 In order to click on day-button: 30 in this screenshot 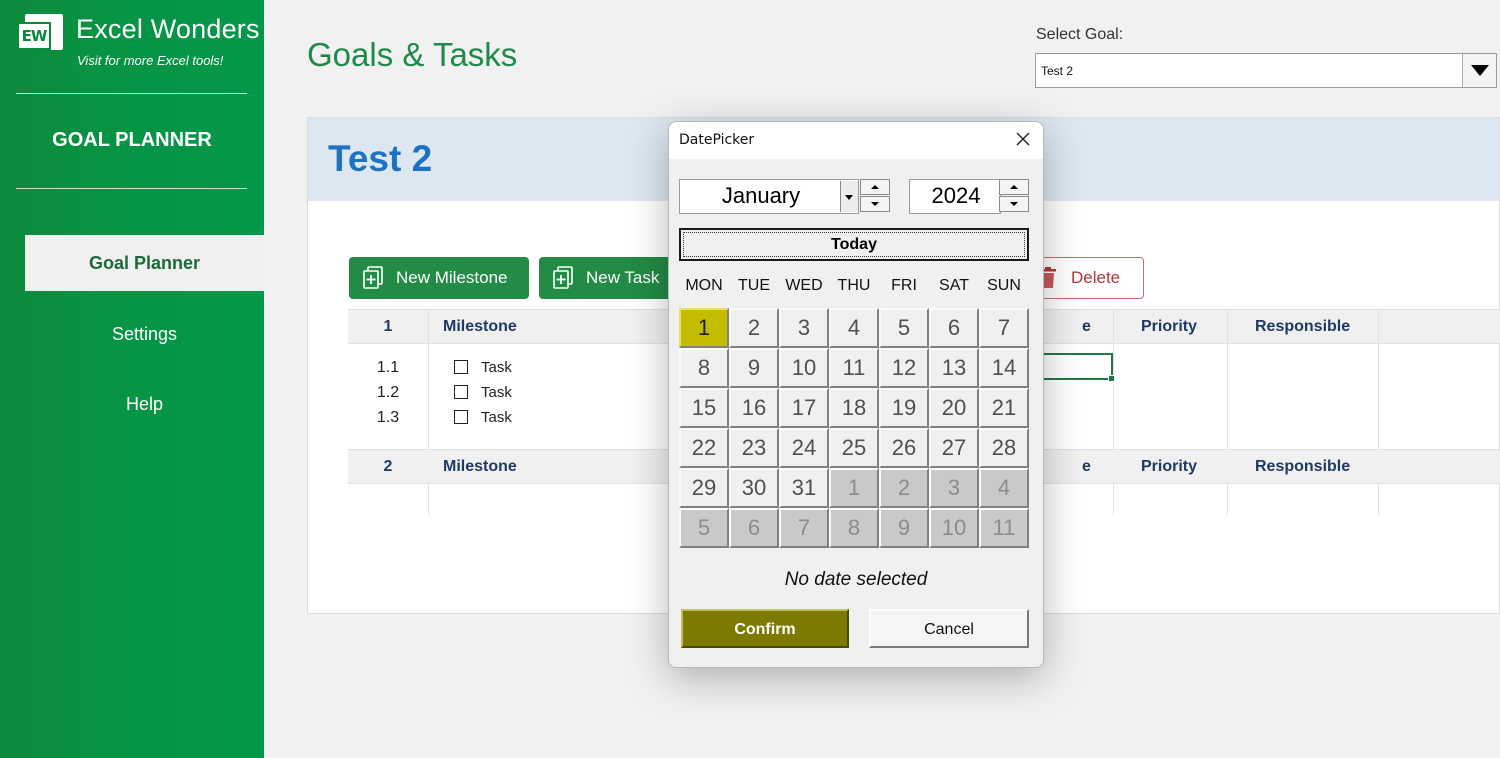, I will do `click(754, 488)`.